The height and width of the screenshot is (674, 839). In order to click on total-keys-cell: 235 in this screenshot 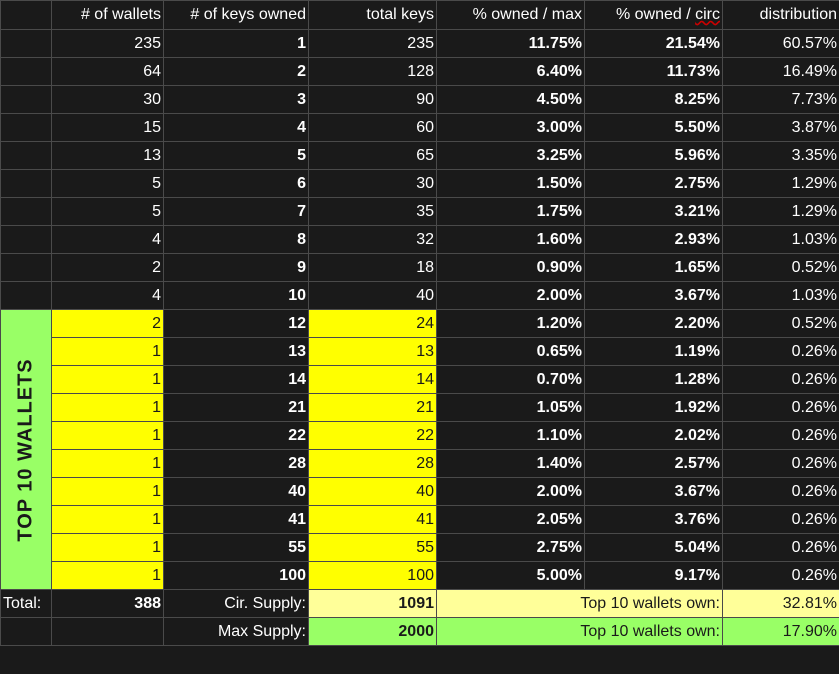, I will do `click(372, 43)`.